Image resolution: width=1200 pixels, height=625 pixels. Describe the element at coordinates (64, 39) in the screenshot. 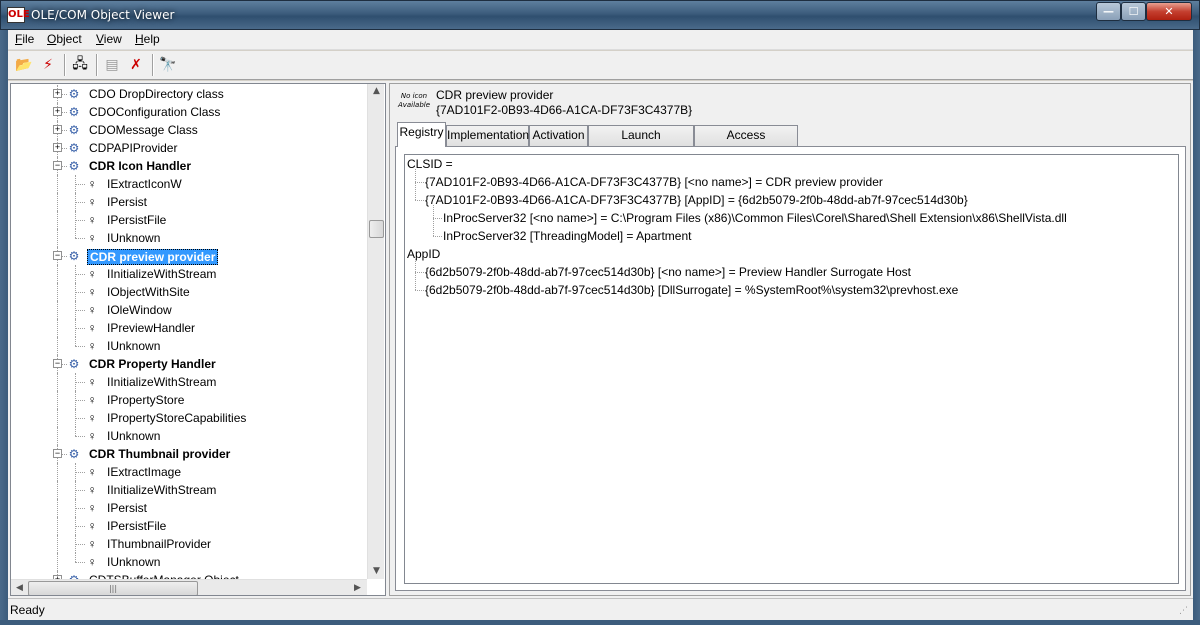

I see `menu-object: Object` at that location.